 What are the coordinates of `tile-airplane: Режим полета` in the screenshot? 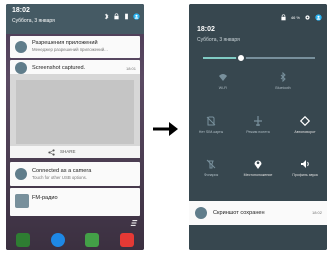 It's located at (258, 125).